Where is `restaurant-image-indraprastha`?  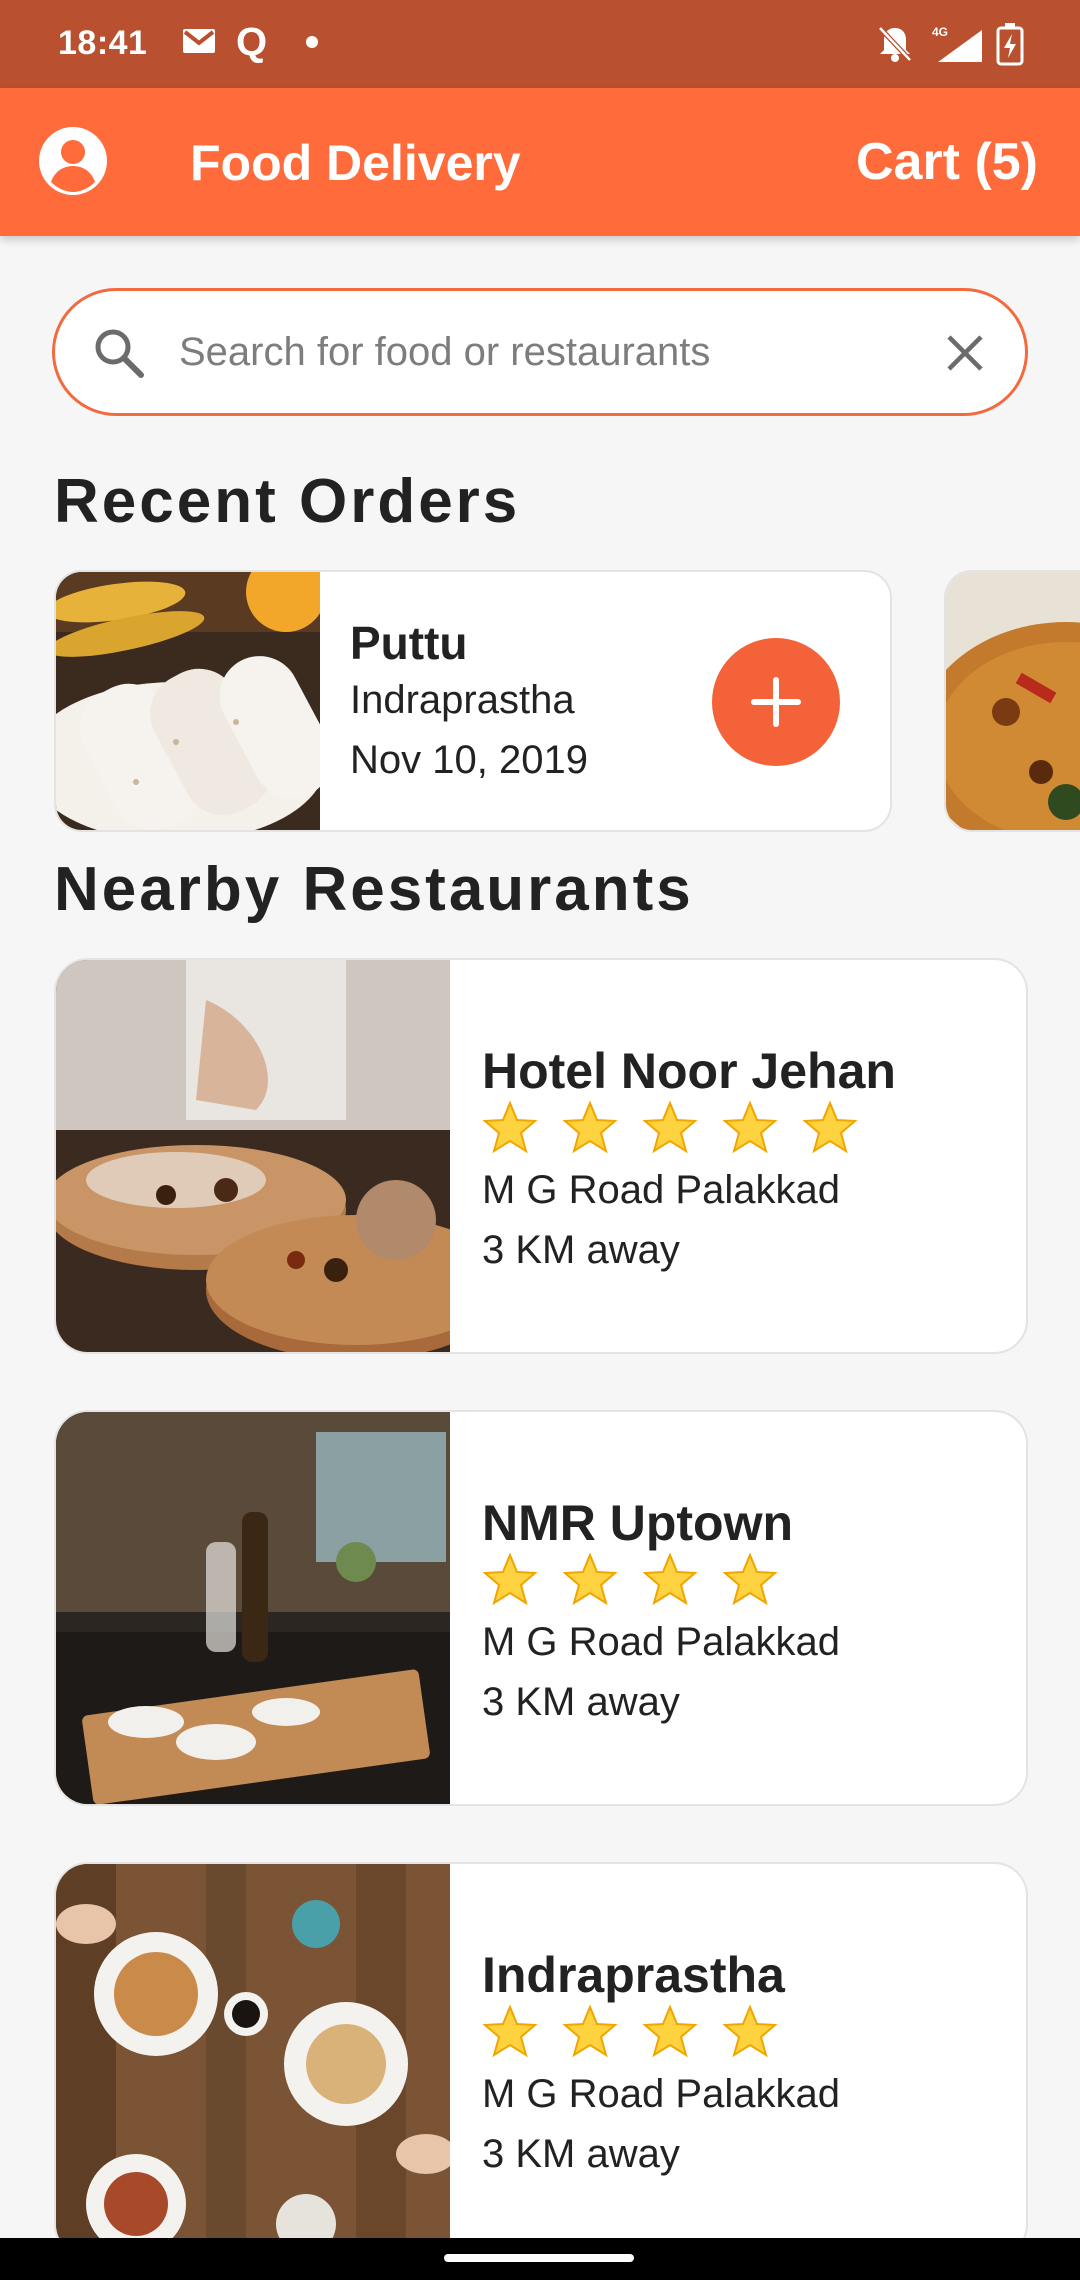 restaurant-image-indraprastha is located at coordinates (253, 2060).